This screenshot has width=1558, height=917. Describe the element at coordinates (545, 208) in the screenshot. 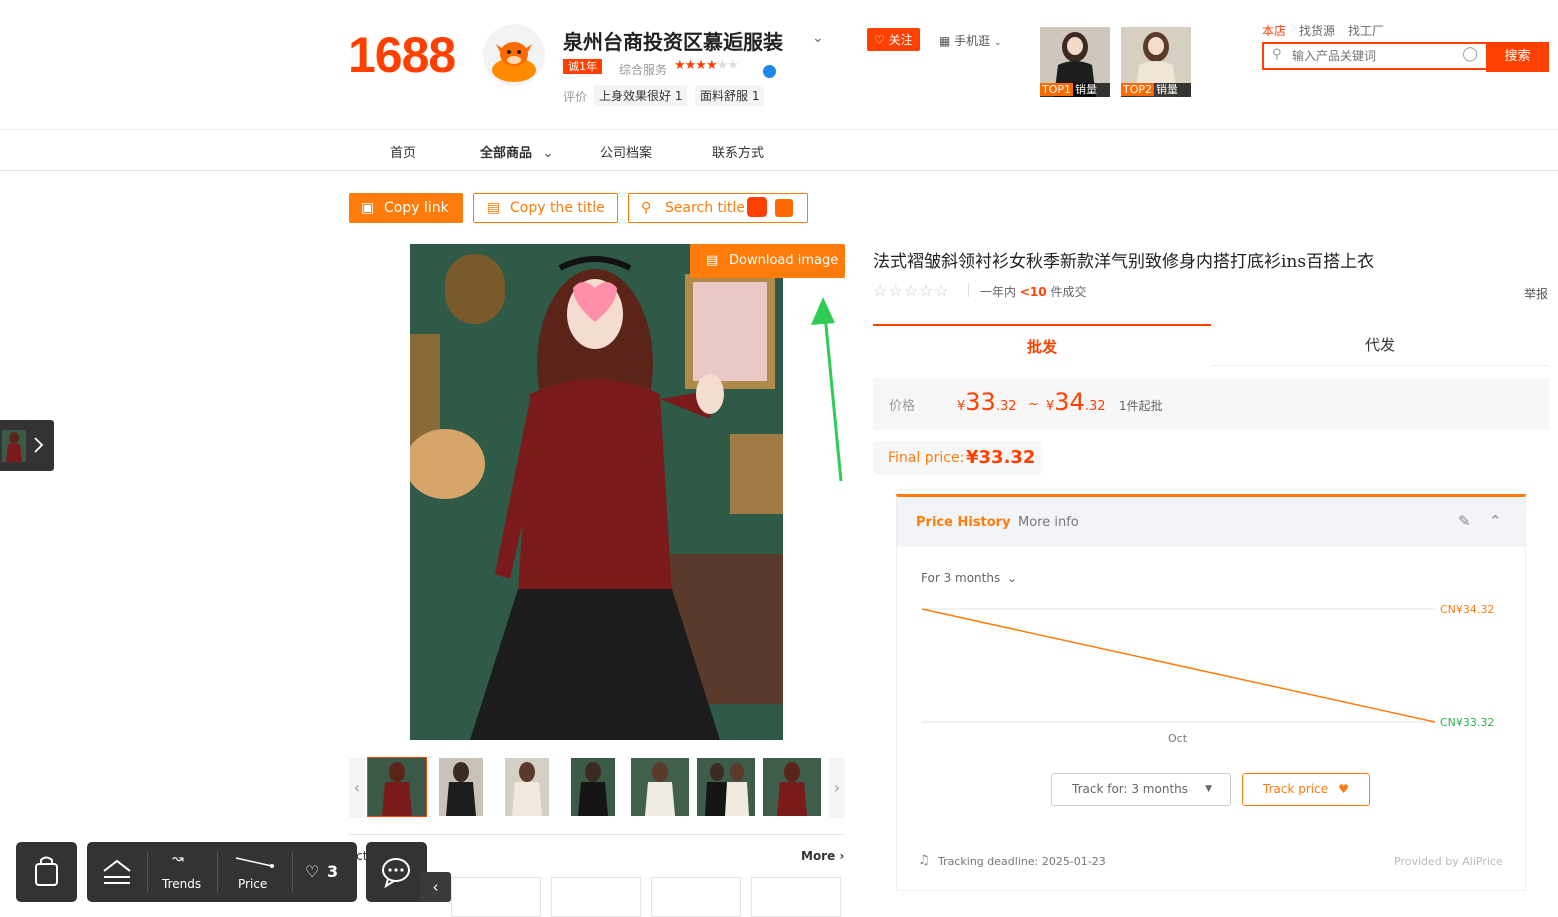

I see `copy-title-button: ▤ Copy the title` at that location.